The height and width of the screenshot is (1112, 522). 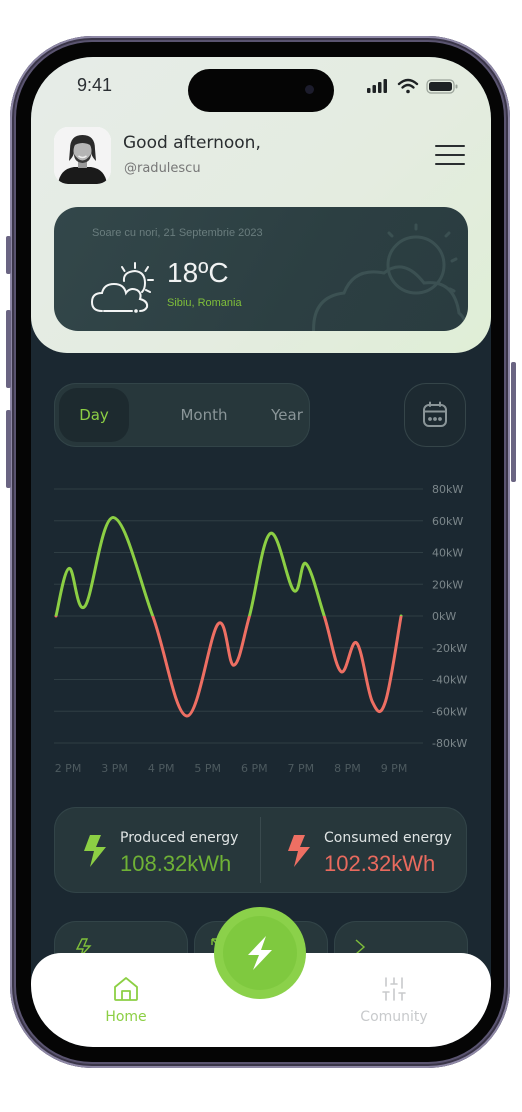 I want to click on produced-energy-value: 108.32kWh, so click(x=176, y=863).